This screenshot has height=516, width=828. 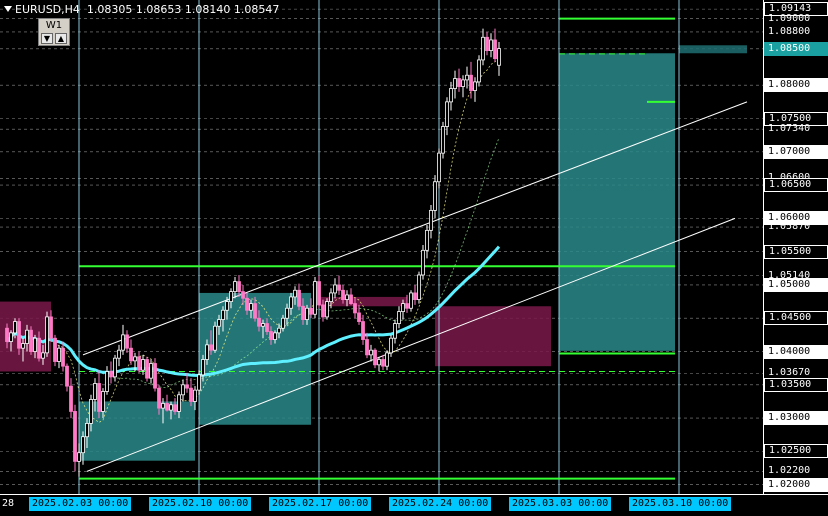 What do you see at coordinates (47, 38) in the screenshot?
I see `timeframe-down-button: ▼` at bounding box center [47, 38].